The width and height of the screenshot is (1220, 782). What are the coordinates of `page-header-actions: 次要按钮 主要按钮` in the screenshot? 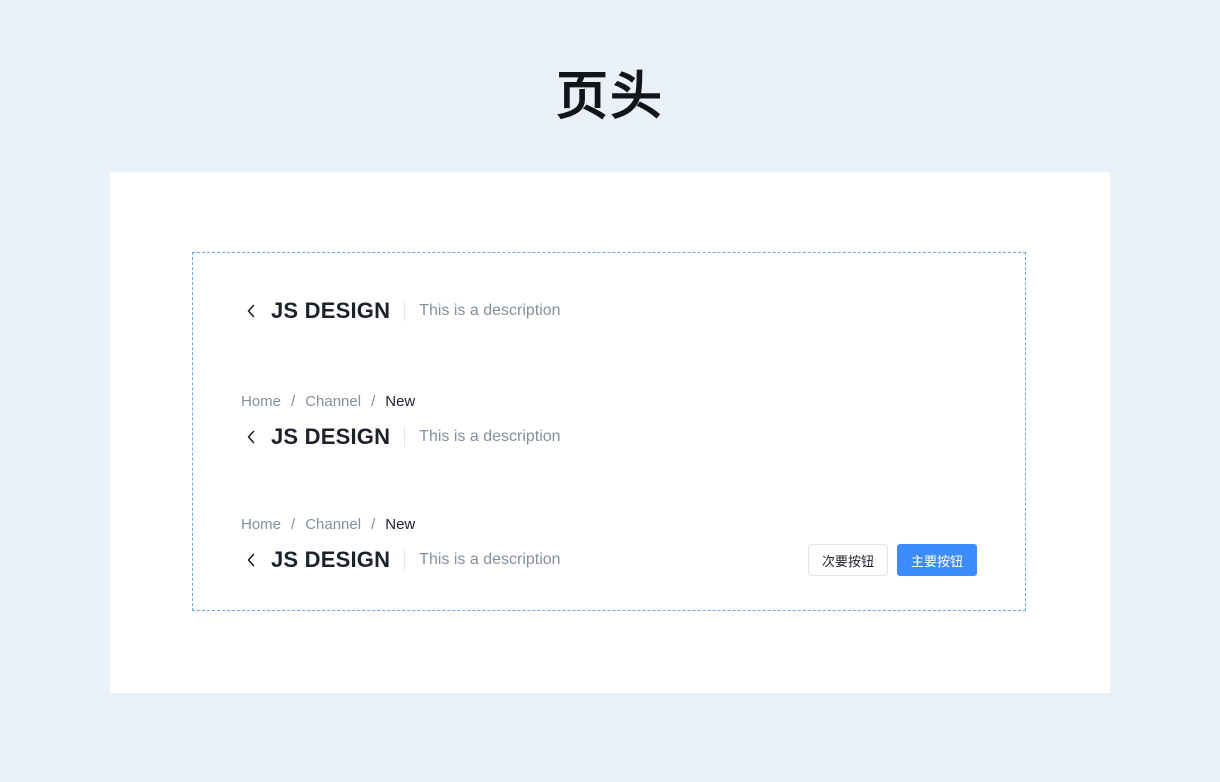 It's located at (892, 560).